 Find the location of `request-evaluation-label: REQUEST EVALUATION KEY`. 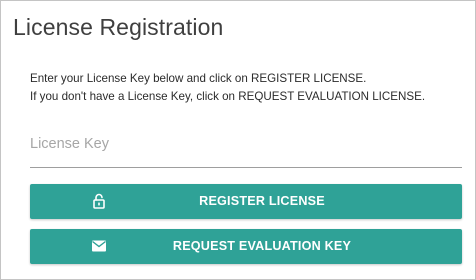

request-evaluation-label: REQUEST EVALUATION KEY is located at coordinates (262, 246).